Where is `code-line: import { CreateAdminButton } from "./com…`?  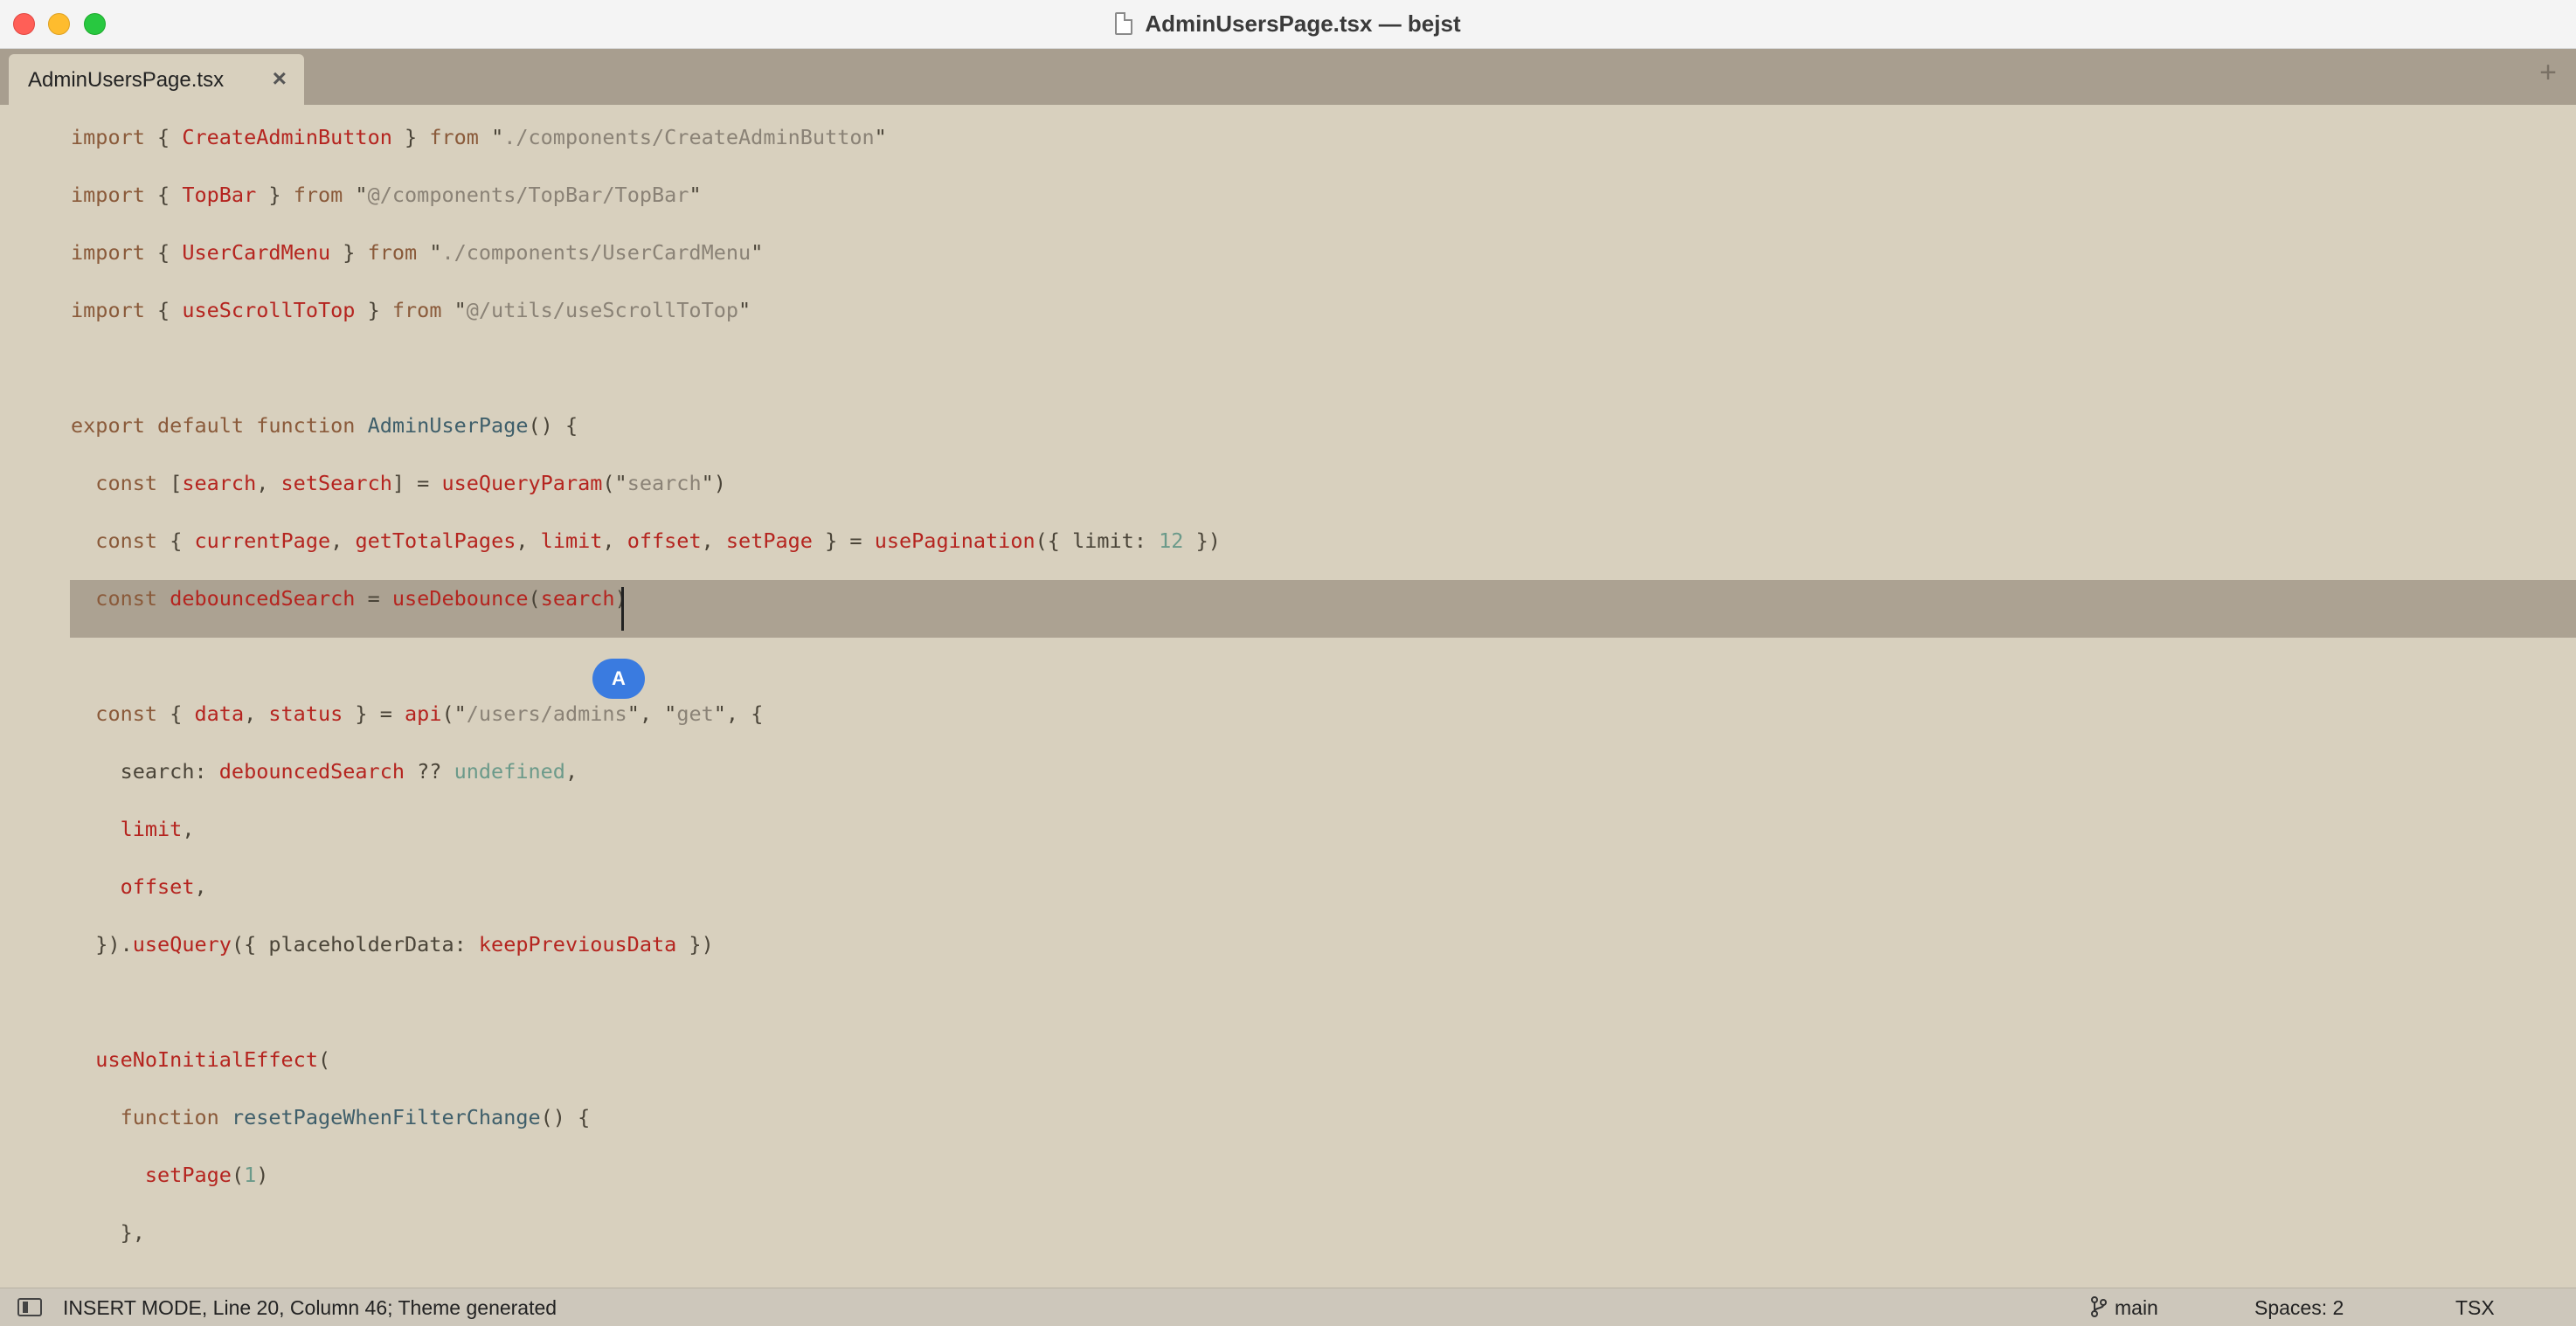 code-line: import { CreateAdminButton } from "./com… is located at coordinates (479, 137).